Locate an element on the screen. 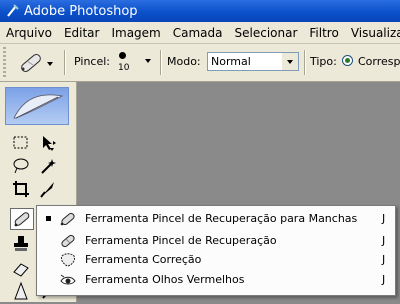 The width and height of the screenshot is (400, 304). crop-tool-icon is located at coordinates (21, 189).